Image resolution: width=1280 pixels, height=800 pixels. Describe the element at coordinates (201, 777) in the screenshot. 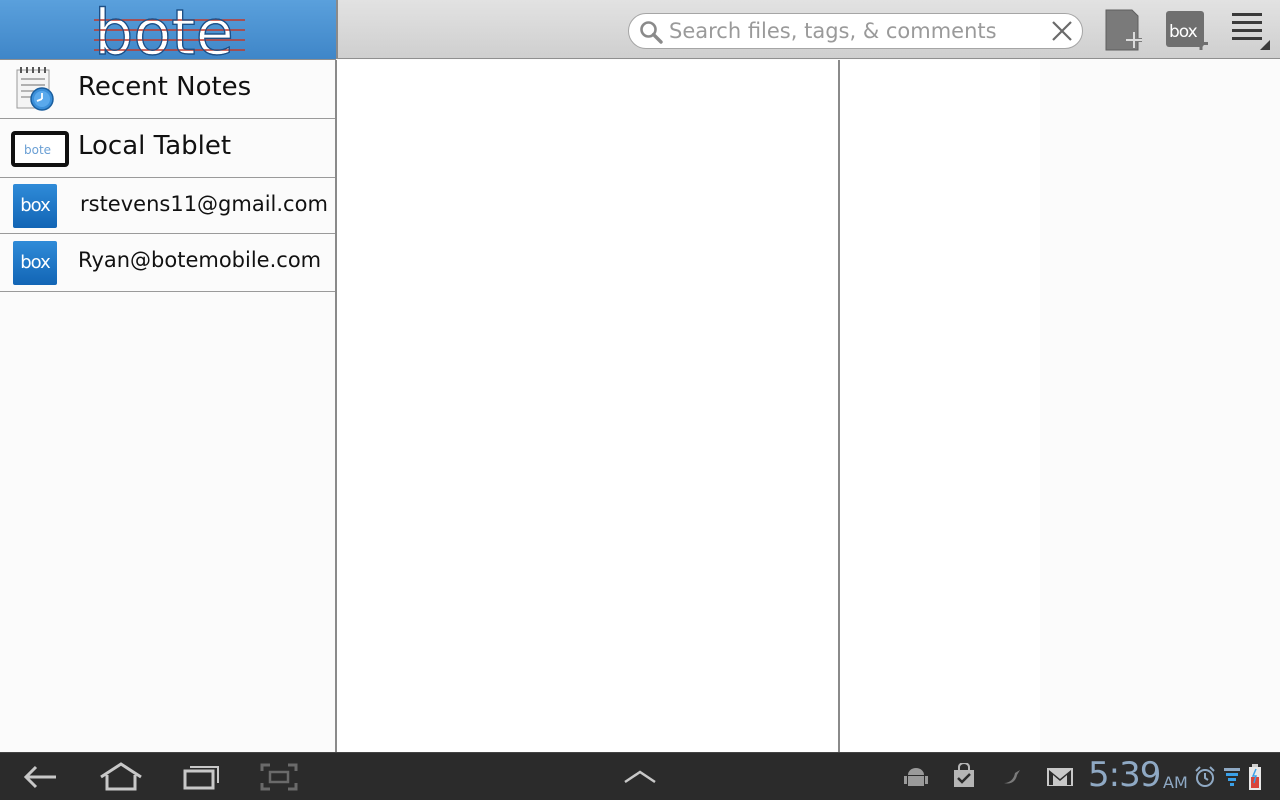

I see `recent-apps-icon` at that location.